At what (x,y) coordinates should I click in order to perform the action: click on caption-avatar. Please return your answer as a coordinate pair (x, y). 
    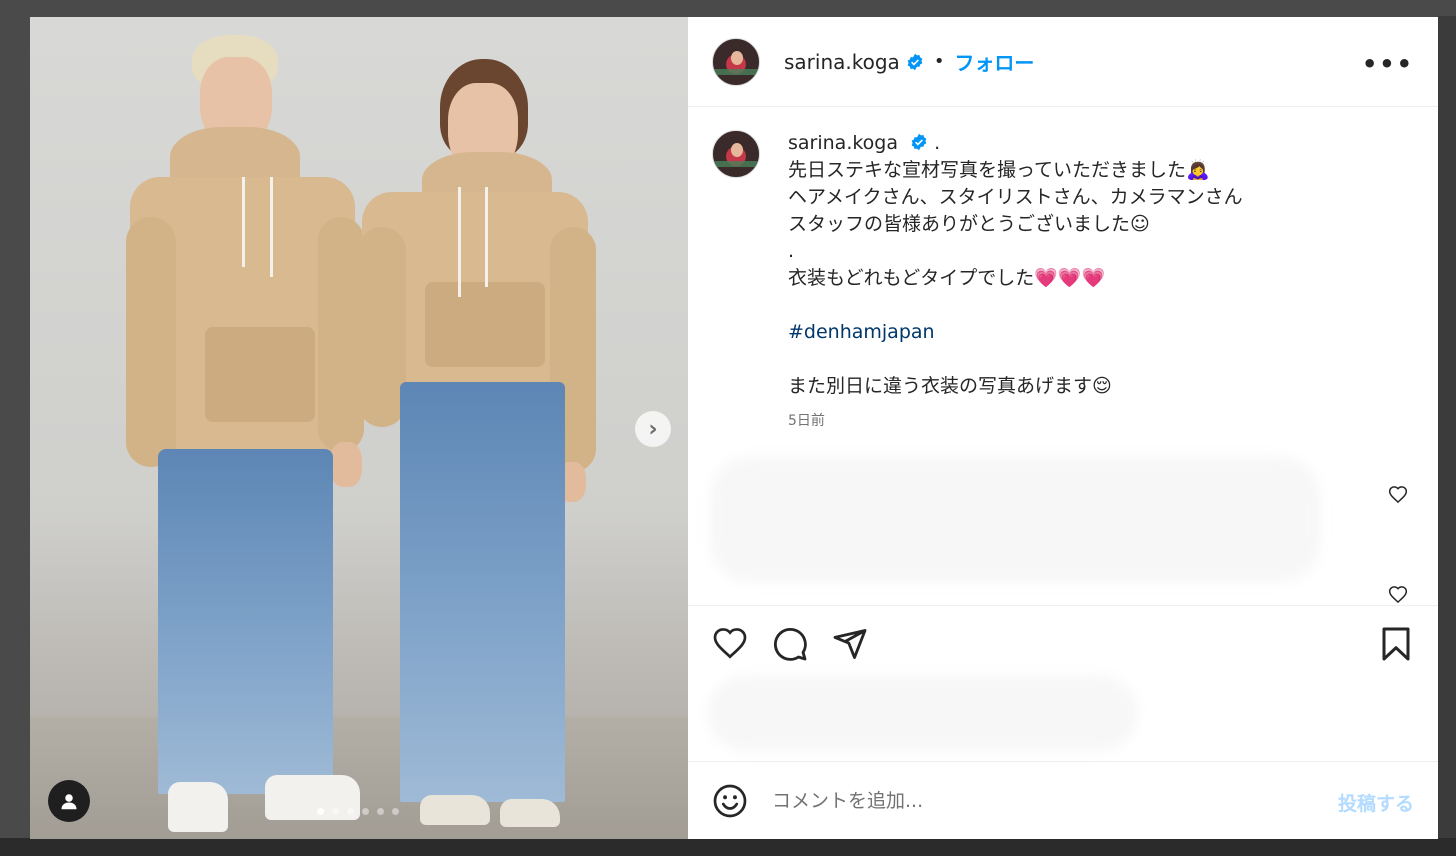
    Looking at the image, I should click on (736, 154).